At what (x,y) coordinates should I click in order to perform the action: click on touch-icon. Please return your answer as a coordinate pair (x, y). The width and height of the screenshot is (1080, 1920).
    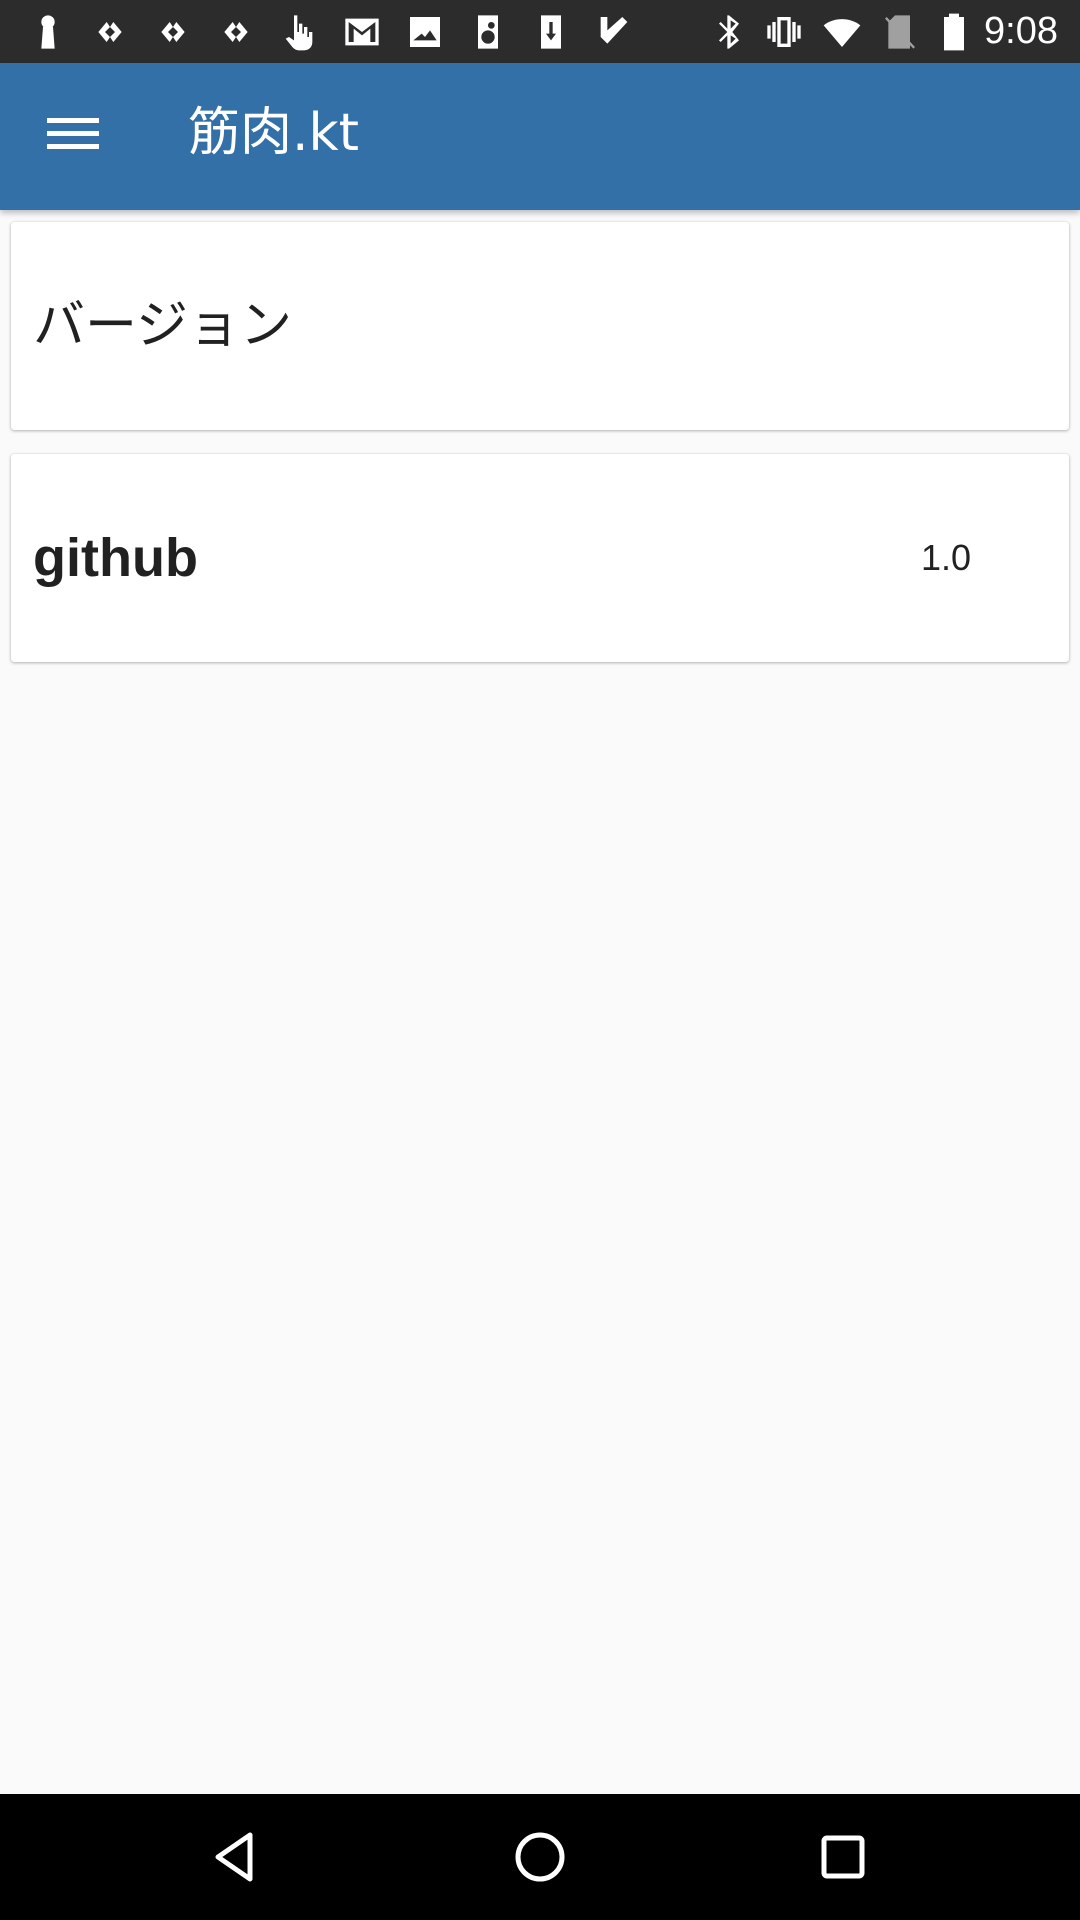
    Looking at the image, I should click on (299, 32).